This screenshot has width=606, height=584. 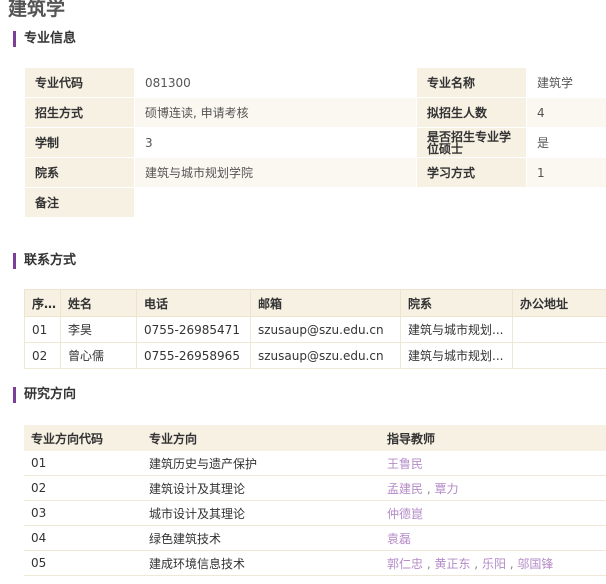 I want to click on teacher-link: 黄正东, so click(x=452, y=564).